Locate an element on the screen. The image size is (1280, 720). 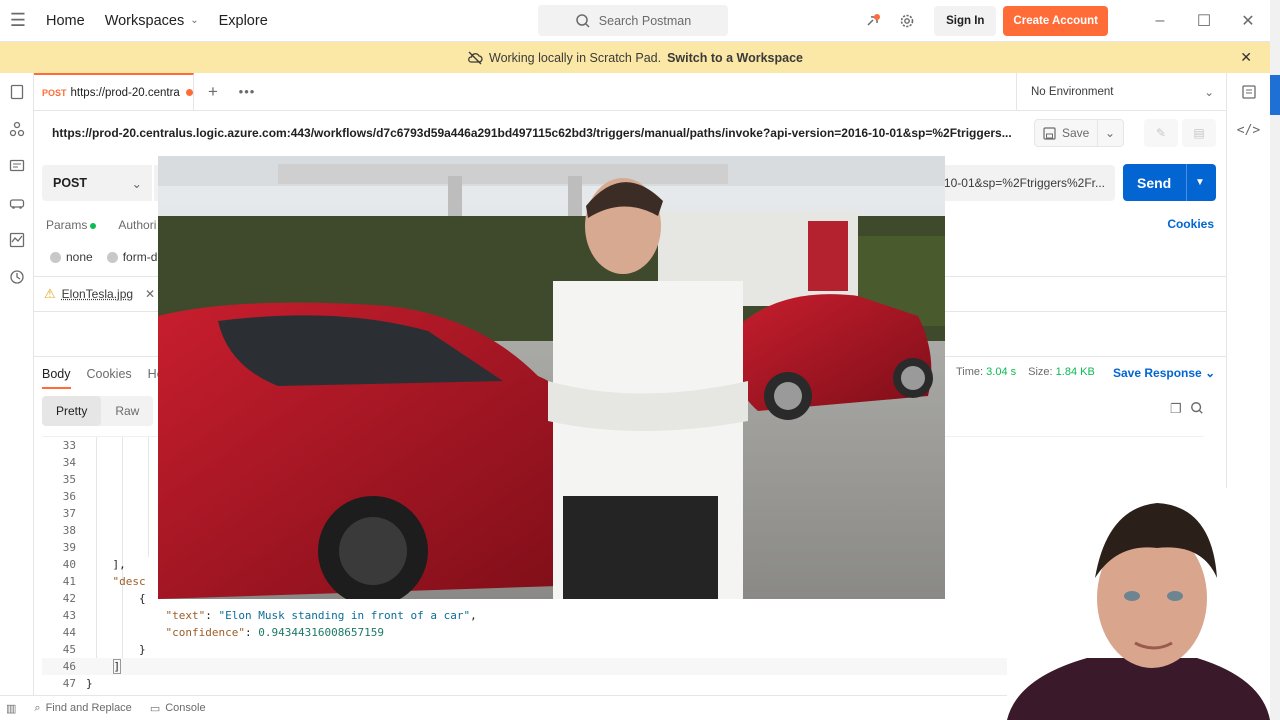
size-label: Size: is located at coordinates (1040, 372).